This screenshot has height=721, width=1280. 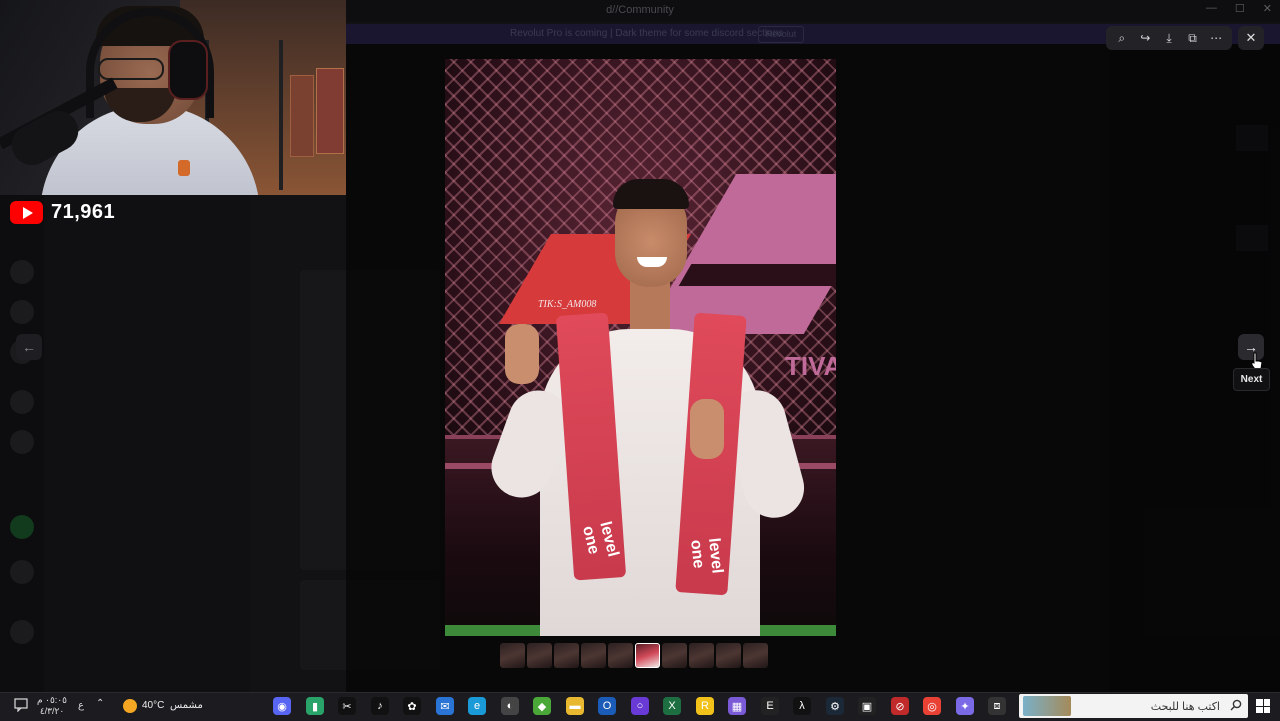 I want to click on capcut-icon: ✂, so click(x=347, y=706).